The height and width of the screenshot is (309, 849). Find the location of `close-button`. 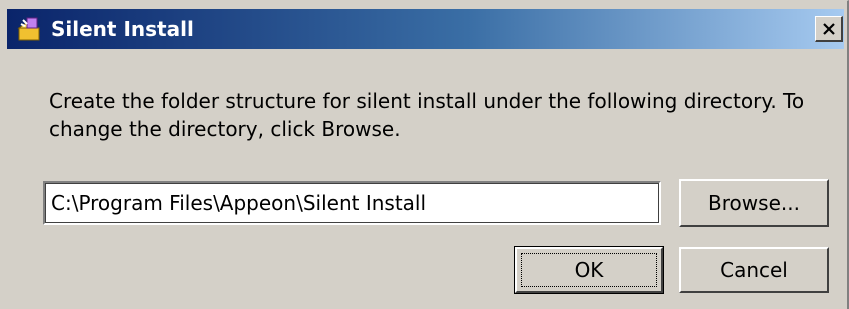

close-button is located at coordinates (829, 29).